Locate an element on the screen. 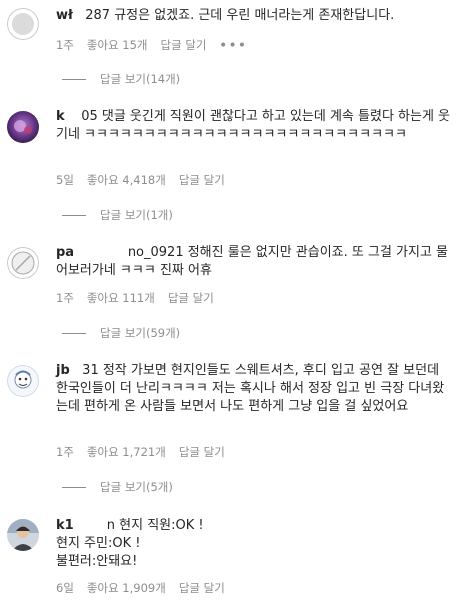 This screenshot has width=460, height=609. comment-username: k1 is located at coordinates (65, 525).